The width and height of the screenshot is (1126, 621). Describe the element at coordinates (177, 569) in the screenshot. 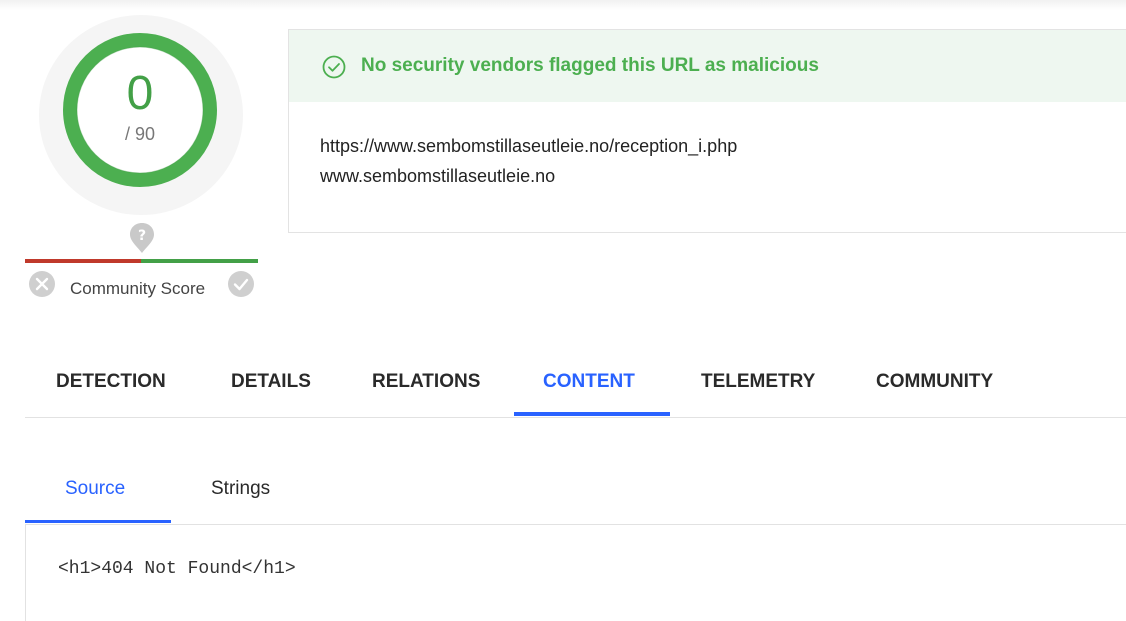

I see `page-source-code: <h1>404 Not Found</h1>` at that location.